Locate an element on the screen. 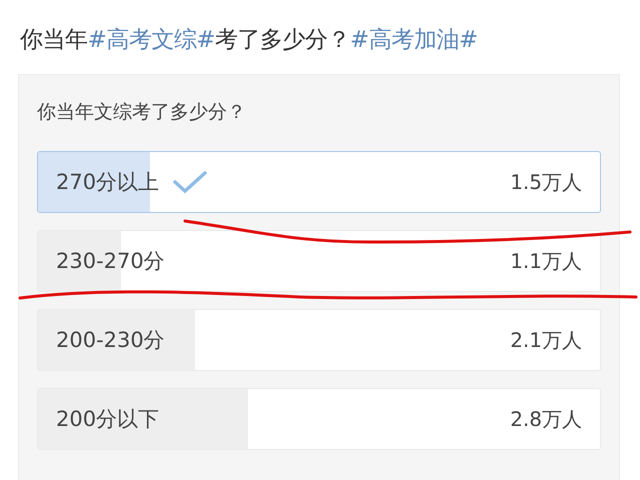 This screenshot has width=640, height=480. option-label: 200分以下 is located at coordinates (108, 419).